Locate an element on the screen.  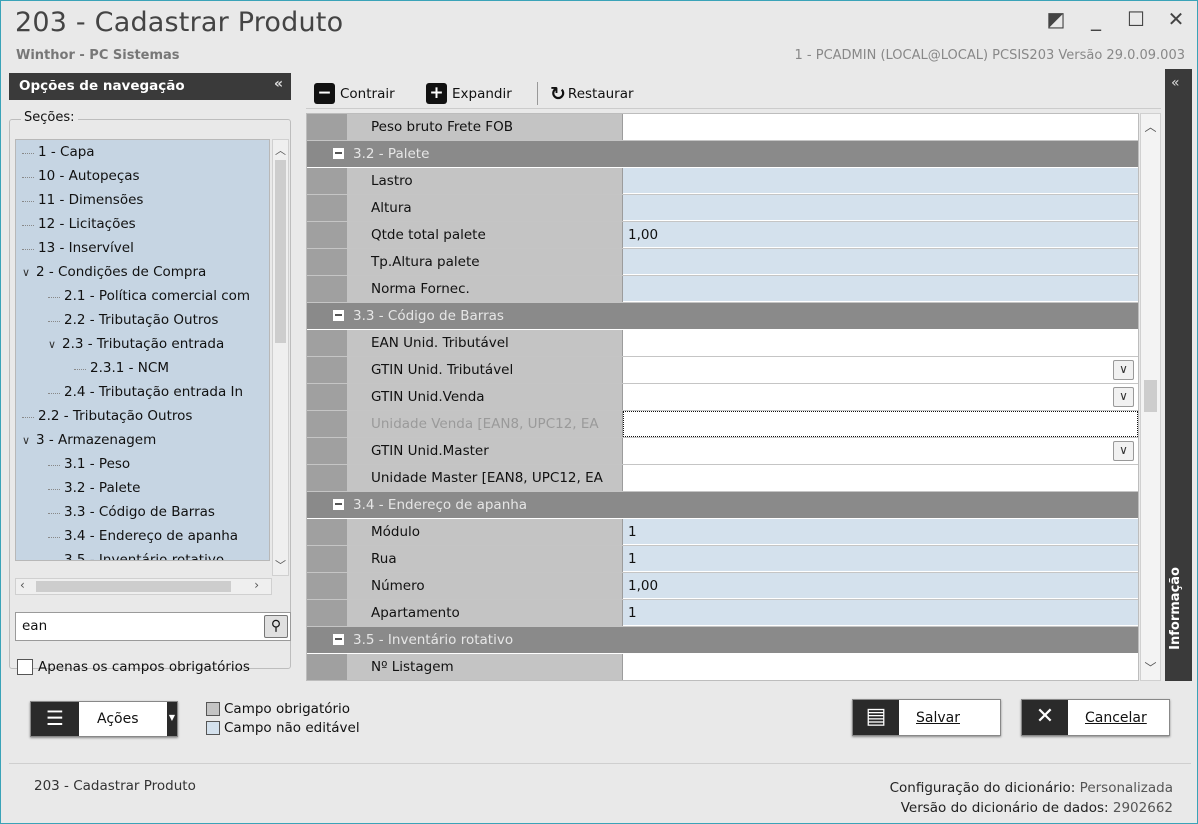
required-only-label: Apenas os campos obrigatórios is located at coordinates (144, 667).